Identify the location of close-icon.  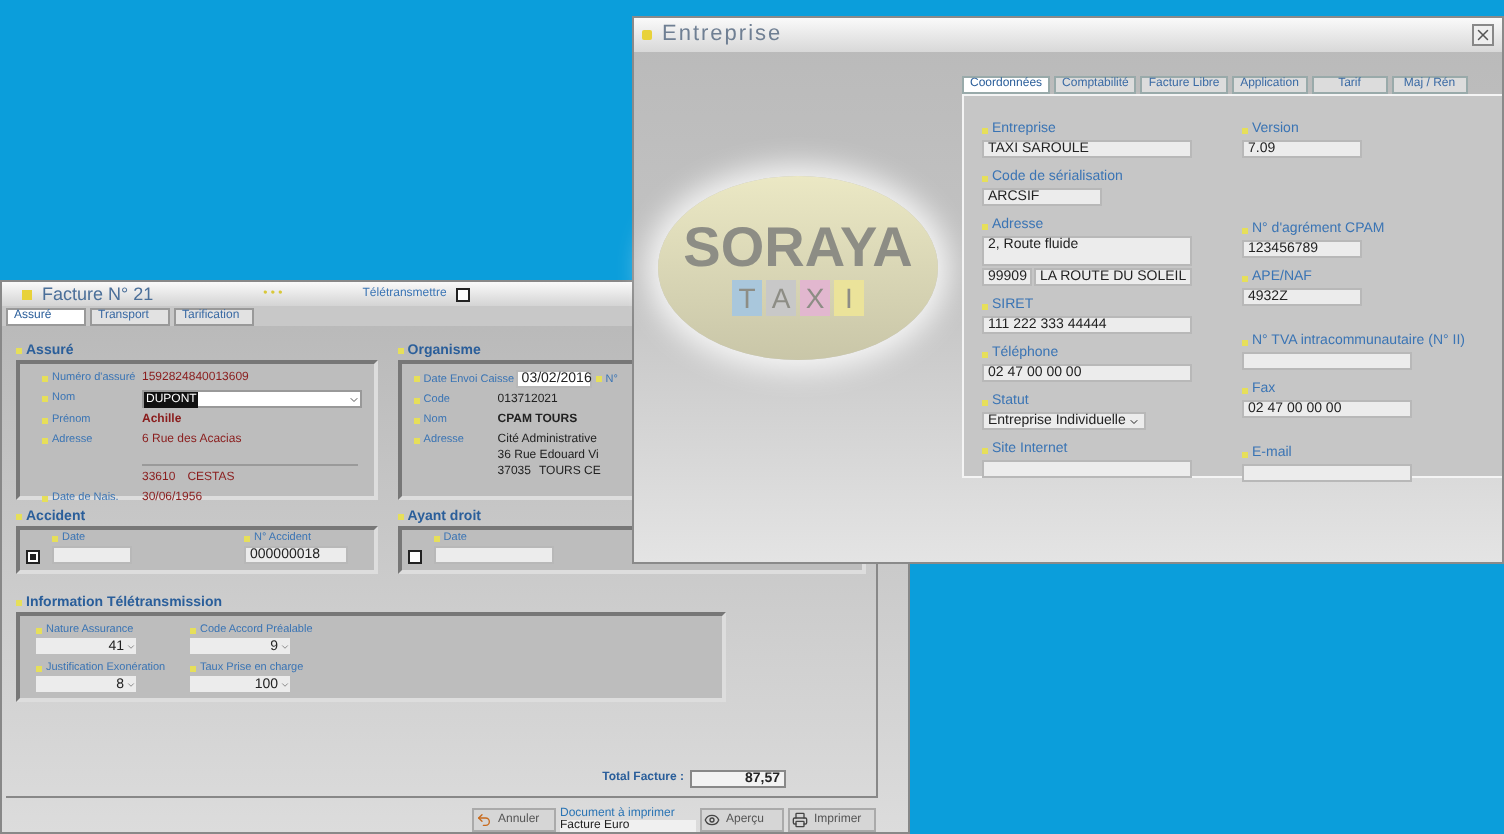
(1483, 35).